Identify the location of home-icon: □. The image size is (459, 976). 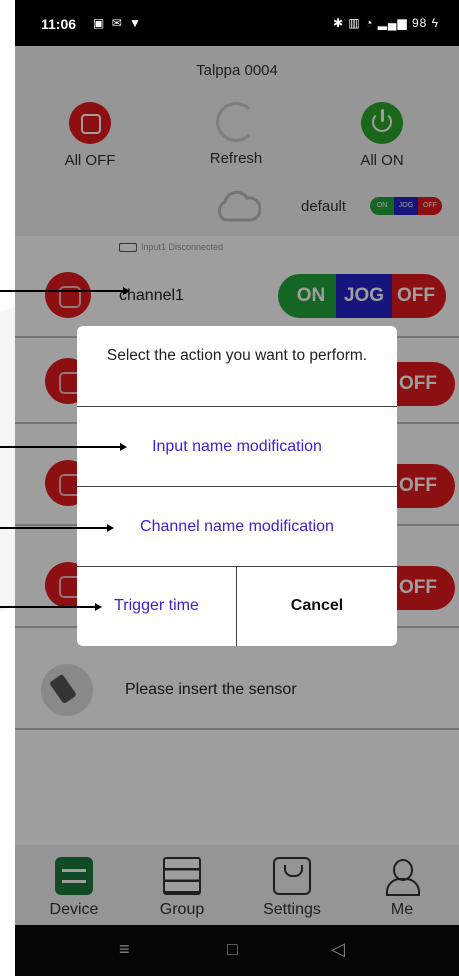
(232, 949).